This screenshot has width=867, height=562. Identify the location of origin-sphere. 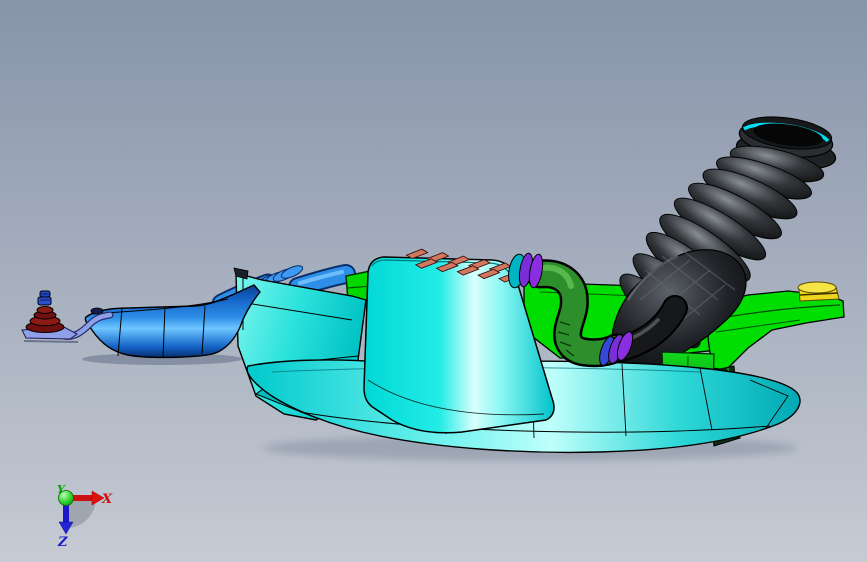
(66, 498).